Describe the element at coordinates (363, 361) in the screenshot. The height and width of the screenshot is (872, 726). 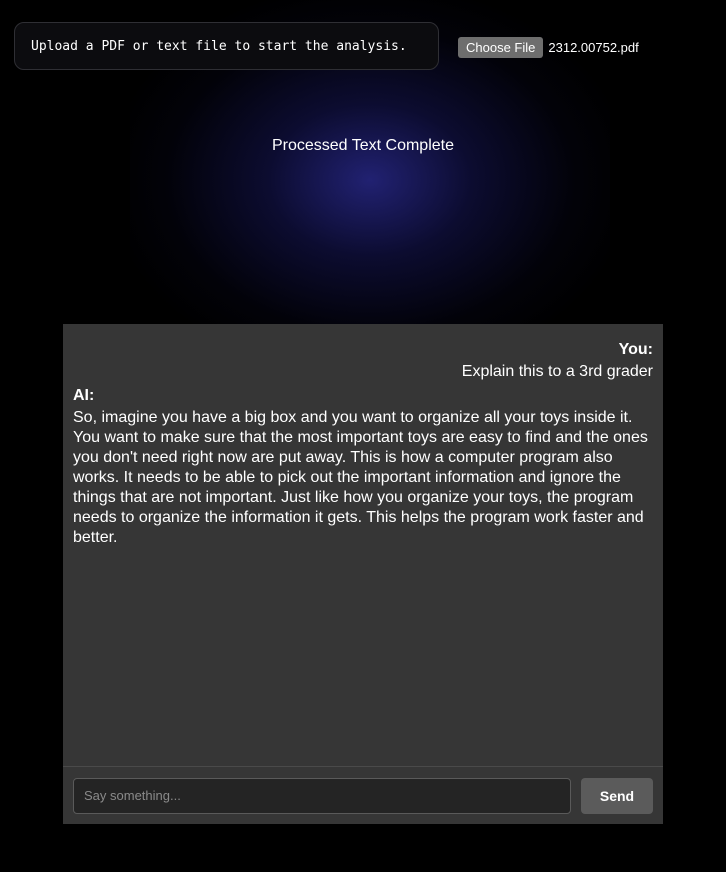
I see `user-message: You: Explain this to a 3rd grader` at that location.